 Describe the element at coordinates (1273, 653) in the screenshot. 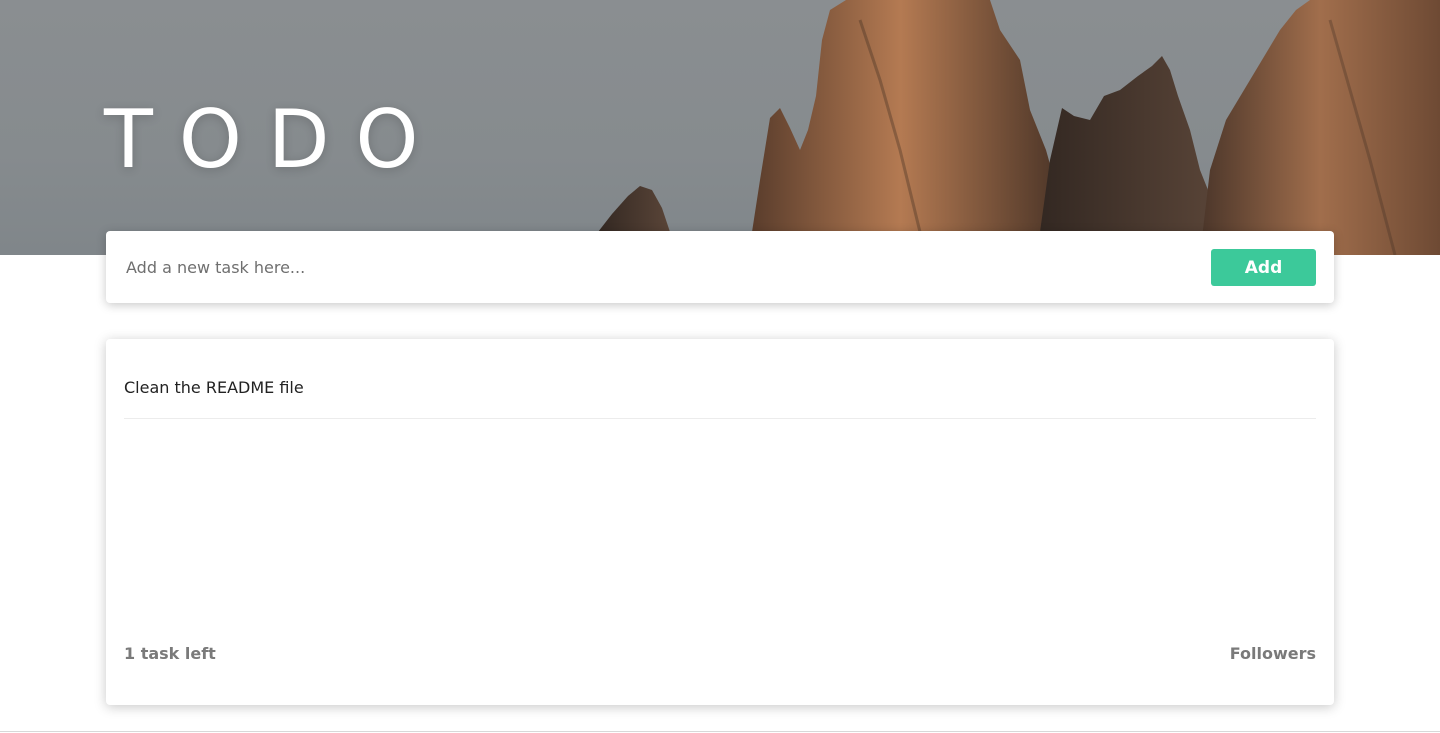

I see `followers-link: Followers` at that location.